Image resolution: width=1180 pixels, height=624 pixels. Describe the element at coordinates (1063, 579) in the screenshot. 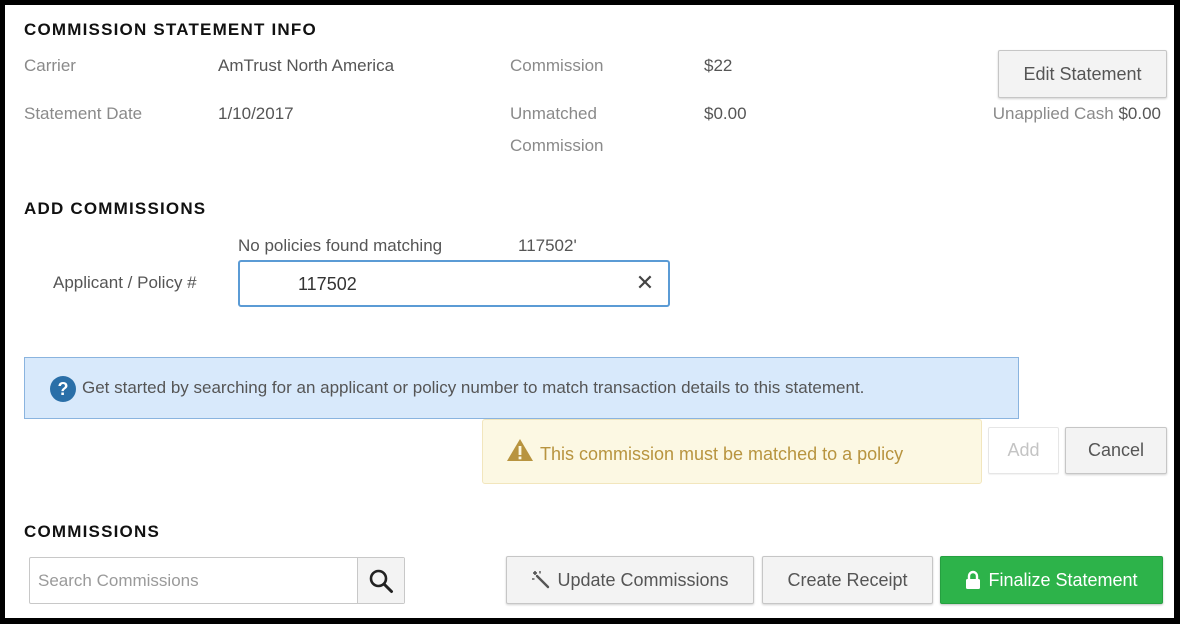

I see `finalize-statement-label: Finalize Statement` at that location.